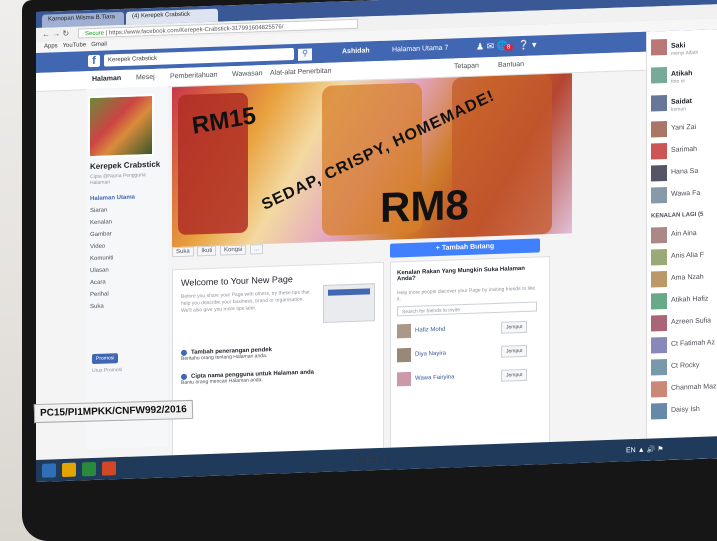 The image size is (717, 541). What do you see at coordinates (693, 343) in the screenshot?
I see `contact-name: Ct Fatimah Az` at bounding box center [693, 343].